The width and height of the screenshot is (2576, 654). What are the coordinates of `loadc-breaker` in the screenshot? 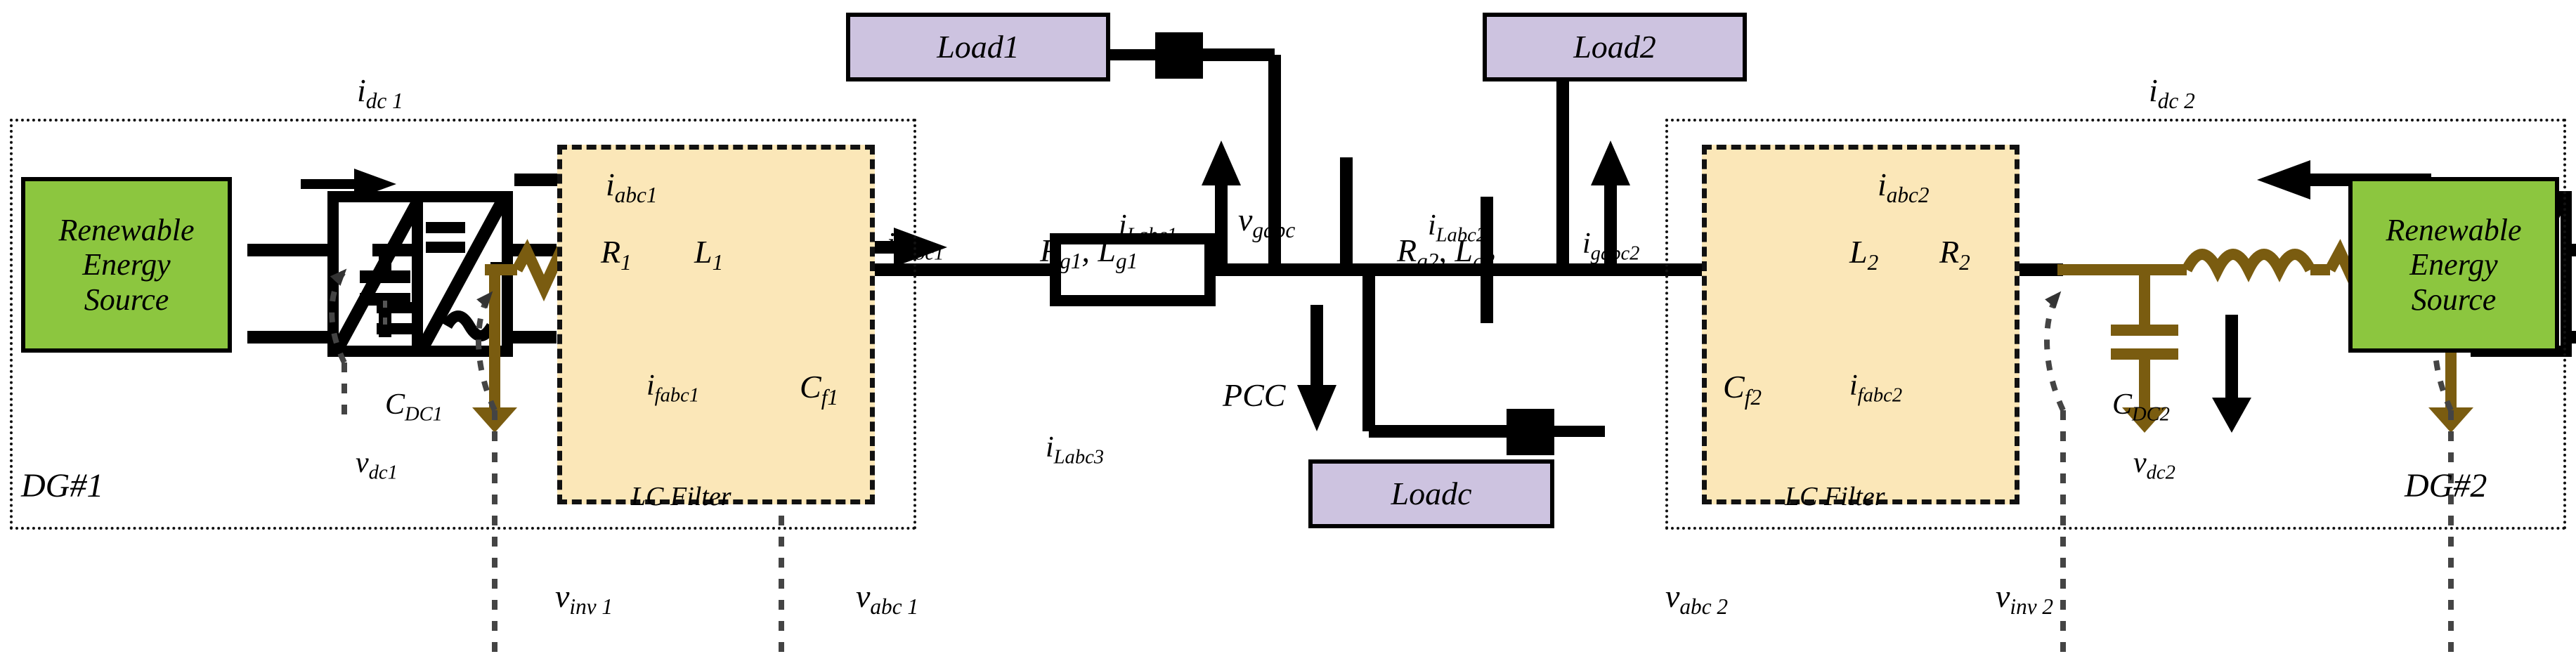 It's located at (1530, 432).